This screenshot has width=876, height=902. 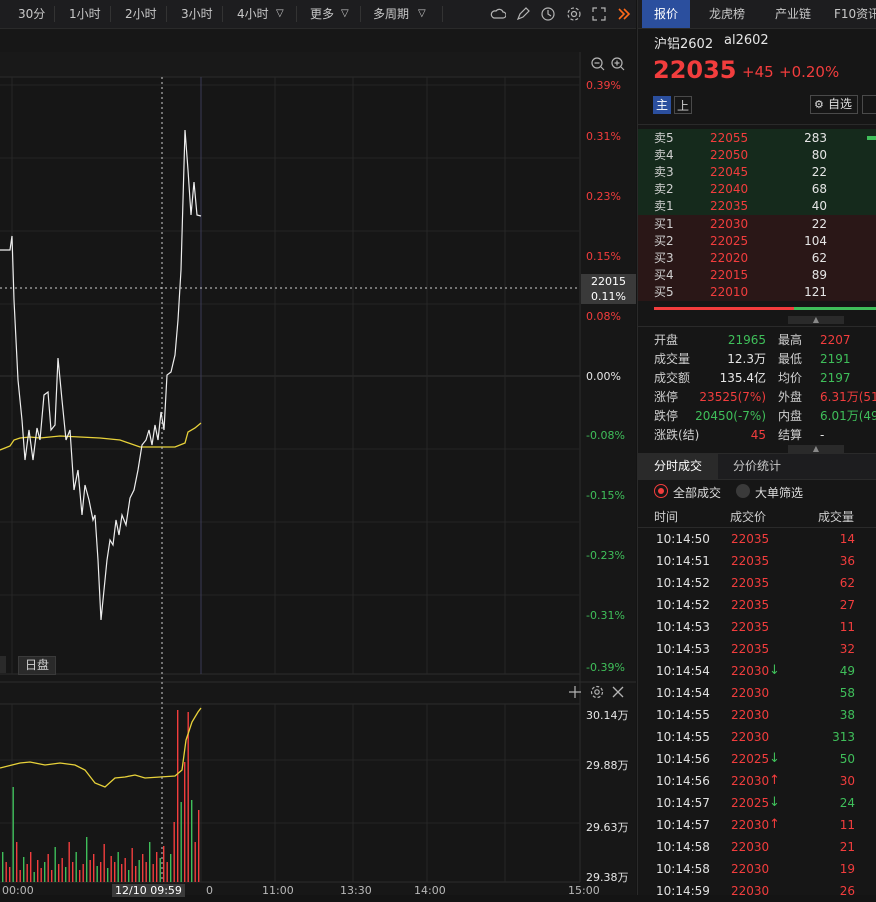 What do you see at coordinates (757, 292) in the screenshot?
I see `bid-row: 买5 22010 121` at bounding box center [757, 292].